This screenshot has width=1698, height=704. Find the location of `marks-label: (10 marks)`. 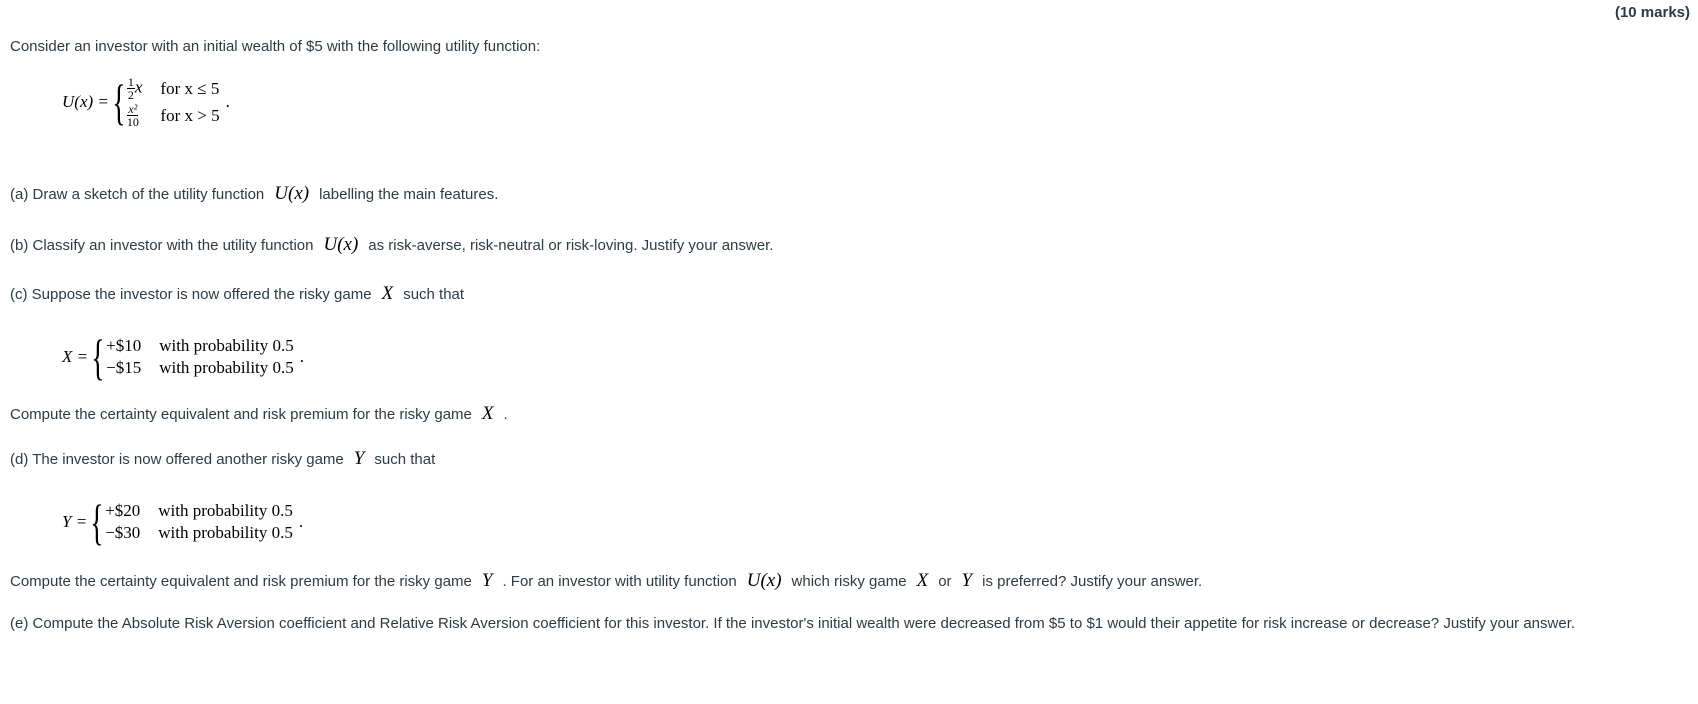

marks-label: (10 marks) is located at coordinates (1652, 12).